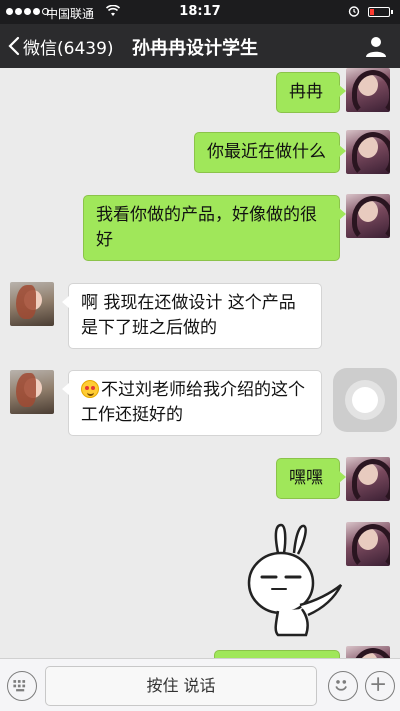  What do you see at coordinates (14, 46) in the screenshot?
I see `back-chevron-icon` at bounding box center [14, 46].